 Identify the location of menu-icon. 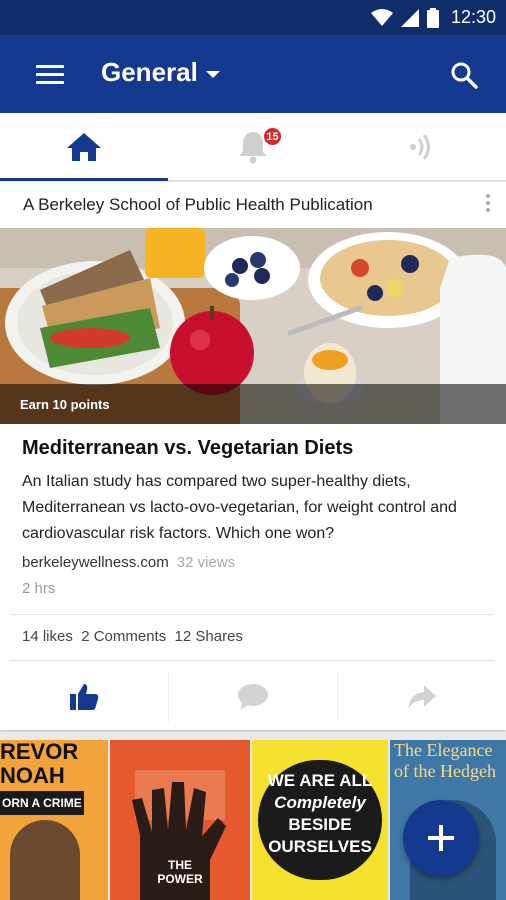
(50, 75).